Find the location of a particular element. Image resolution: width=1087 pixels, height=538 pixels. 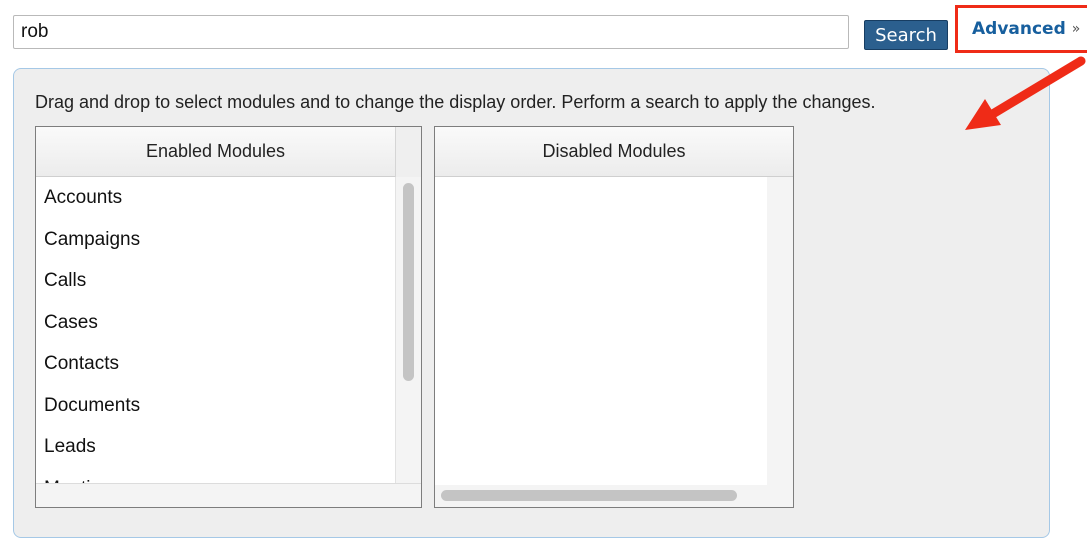

horizontal-scrollbar is located at coordinates (614, 496).